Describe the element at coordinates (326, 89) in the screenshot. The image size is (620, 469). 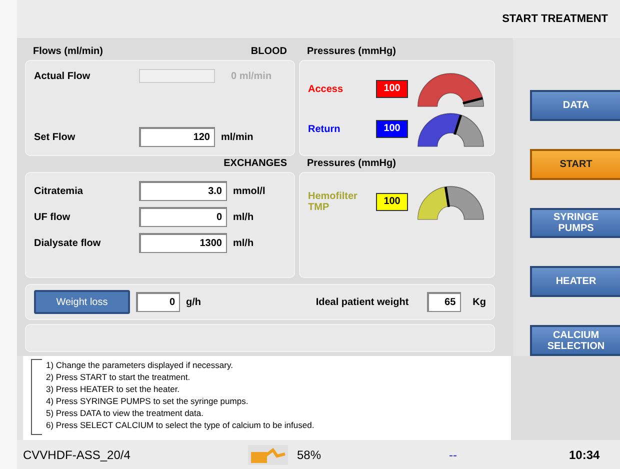
I see `pressure-label: Access` at that location.